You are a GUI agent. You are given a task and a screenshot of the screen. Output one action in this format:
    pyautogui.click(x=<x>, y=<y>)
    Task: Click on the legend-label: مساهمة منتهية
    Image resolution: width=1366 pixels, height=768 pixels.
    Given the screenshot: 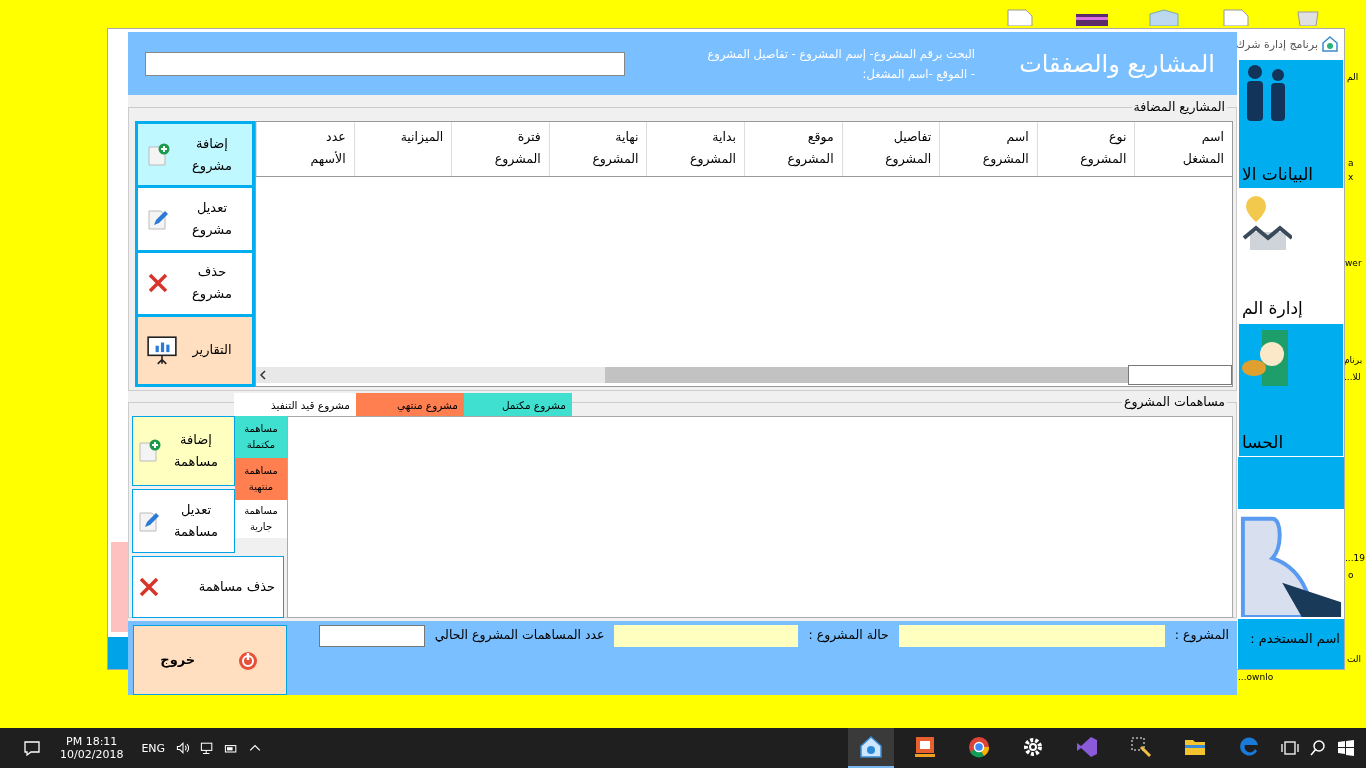 What is the action you would take?
    pyautogui.click(x=261, y=479)
    